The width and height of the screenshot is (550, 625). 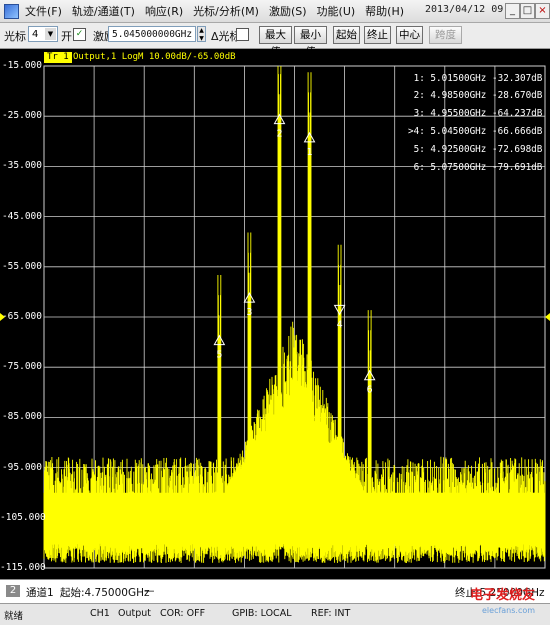 I want to click on y-tick-label: -75.000, so click(x=21, y=367).